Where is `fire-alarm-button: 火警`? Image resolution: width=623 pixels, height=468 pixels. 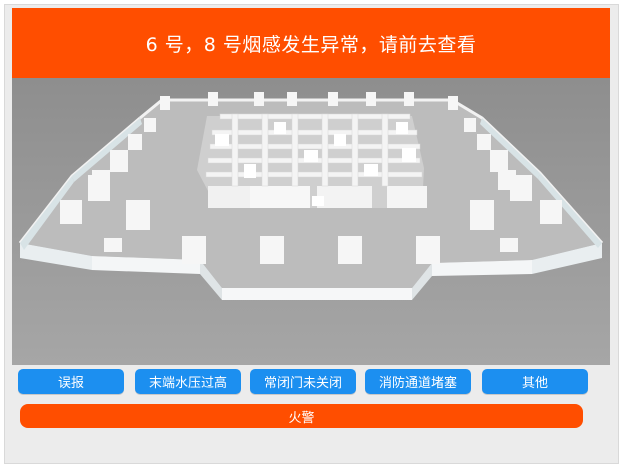
fire-alarm-button: 火警 is located at coordinates (301, 416).